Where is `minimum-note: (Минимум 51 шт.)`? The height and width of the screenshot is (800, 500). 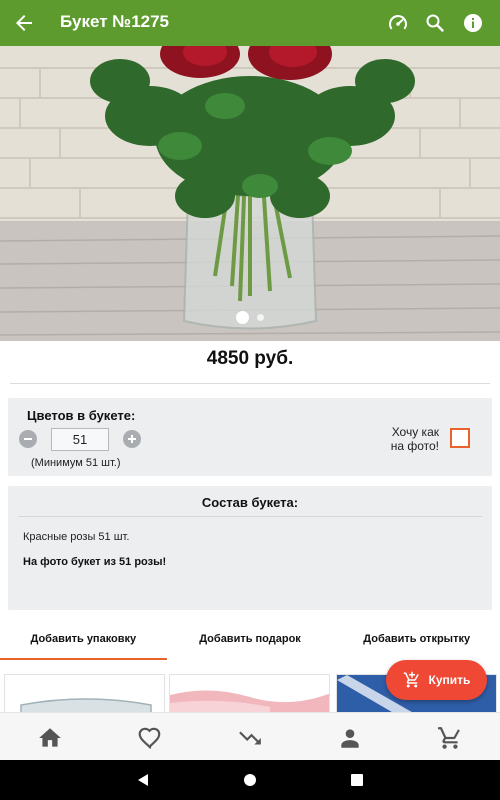 minimum-note: (Минимум 51 шт.) is located at coordinates (76, 463).